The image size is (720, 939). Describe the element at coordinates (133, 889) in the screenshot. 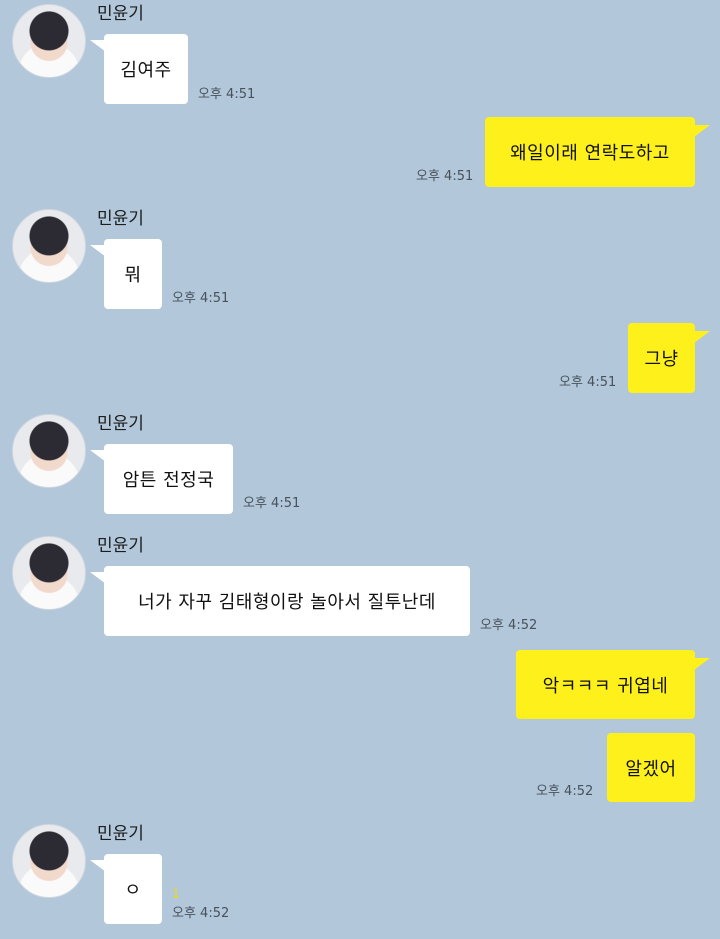

I see `message-bubble: ㅇ` at that location.